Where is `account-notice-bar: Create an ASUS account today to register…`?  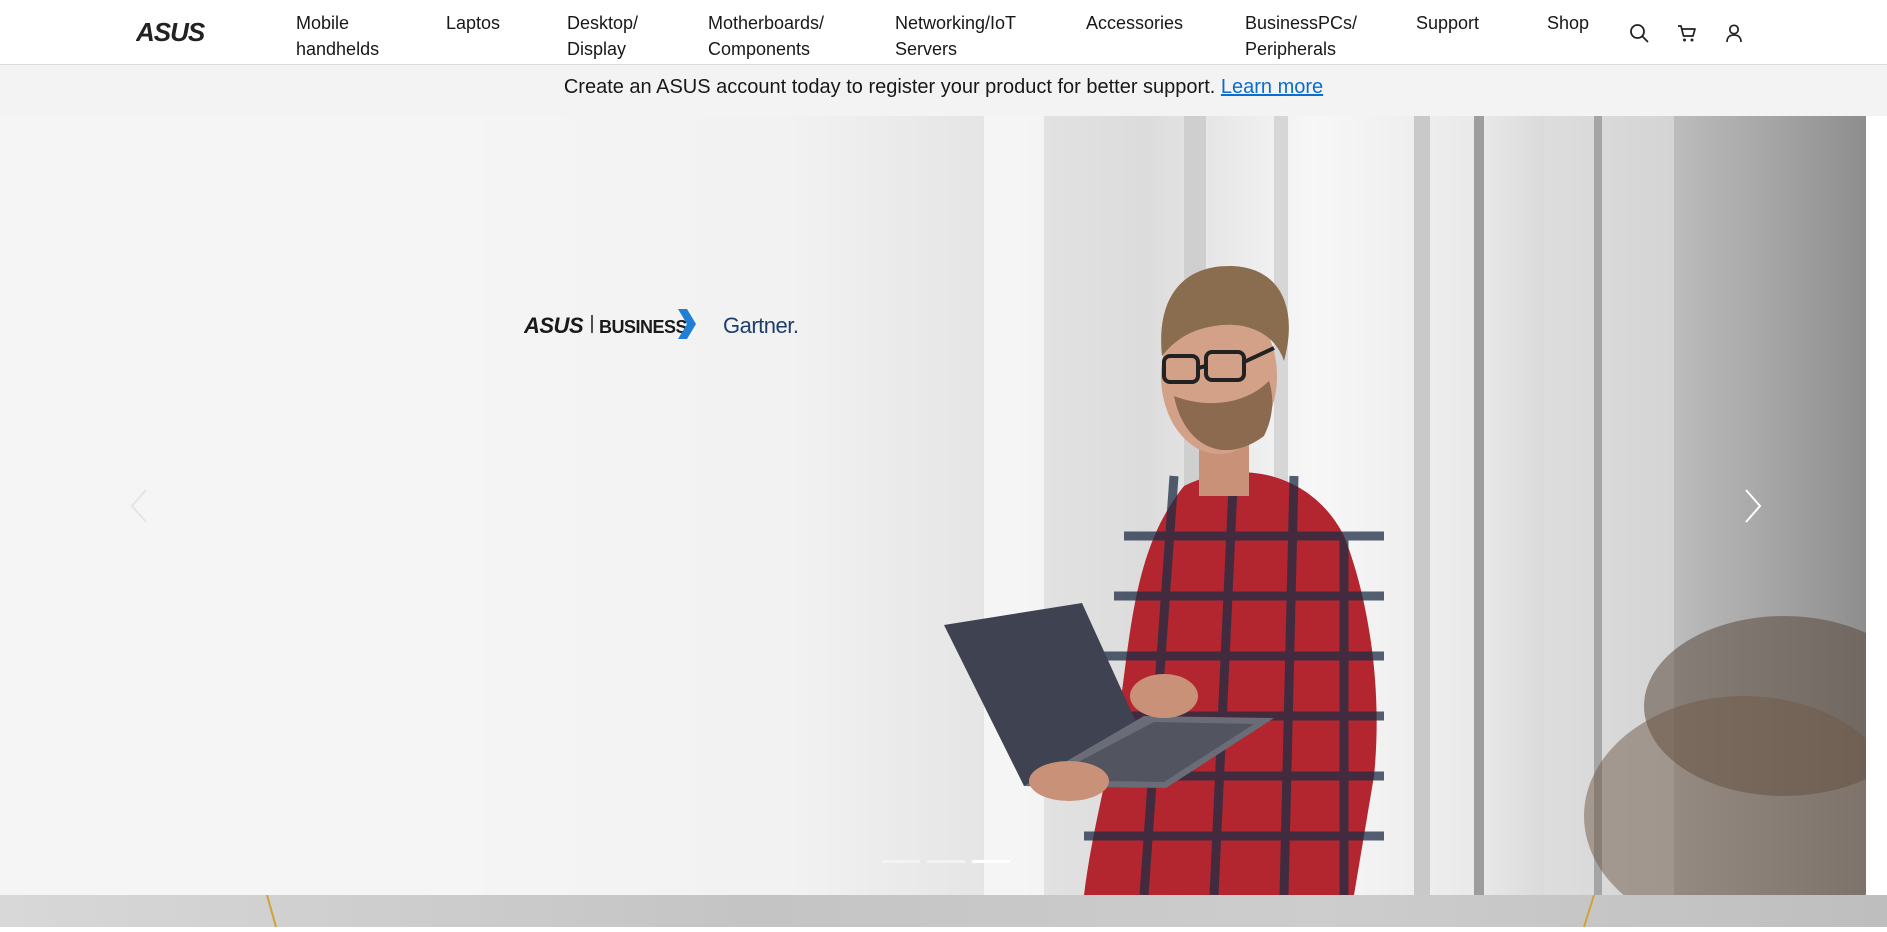
account-notice-bar: Create an ASUS account today to register… is located at coordinates (943, 90).